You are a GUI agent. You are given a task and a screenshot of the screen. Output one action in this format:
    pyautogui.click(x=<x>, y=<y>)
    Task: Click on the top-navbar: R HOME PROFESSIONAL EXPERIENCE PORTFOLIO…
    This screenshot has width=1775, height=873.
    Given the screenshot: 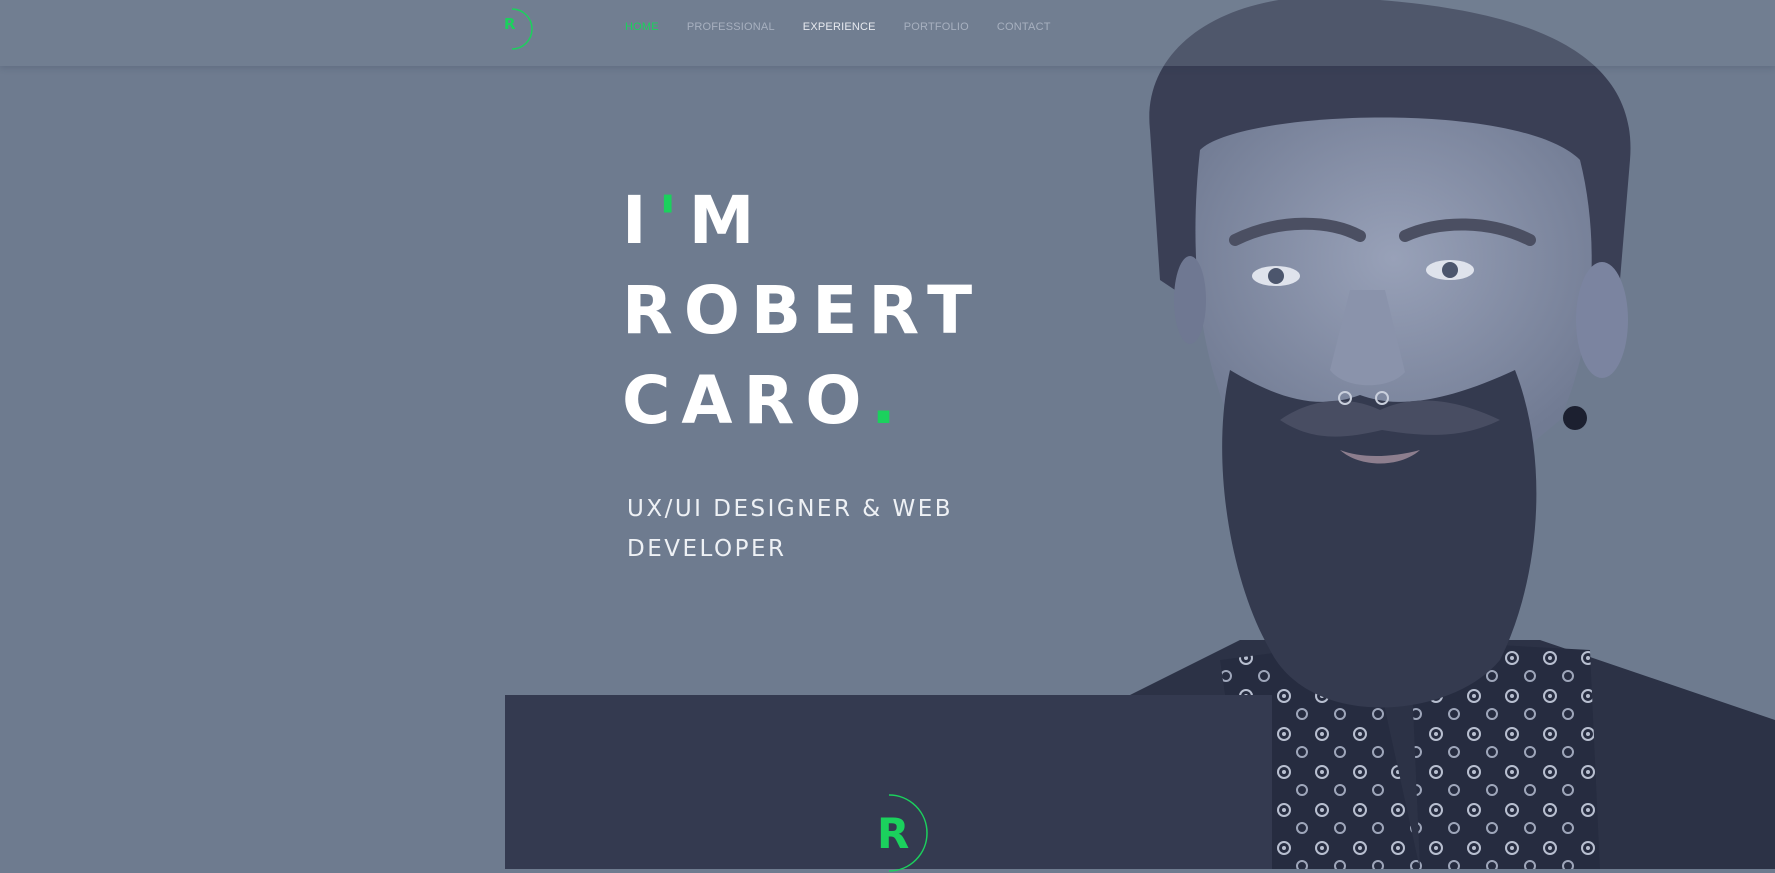 What is the action you would take?
    pyautogui.click(x=887, y=33)
    